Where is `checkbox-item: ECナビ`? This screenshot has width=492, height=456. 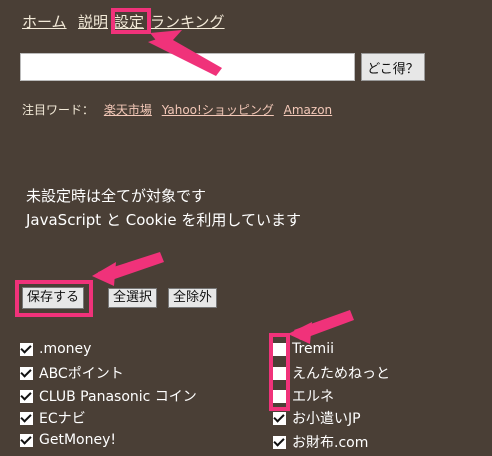 checkbox-item: ECナビ is located at coordinates (53, 418).